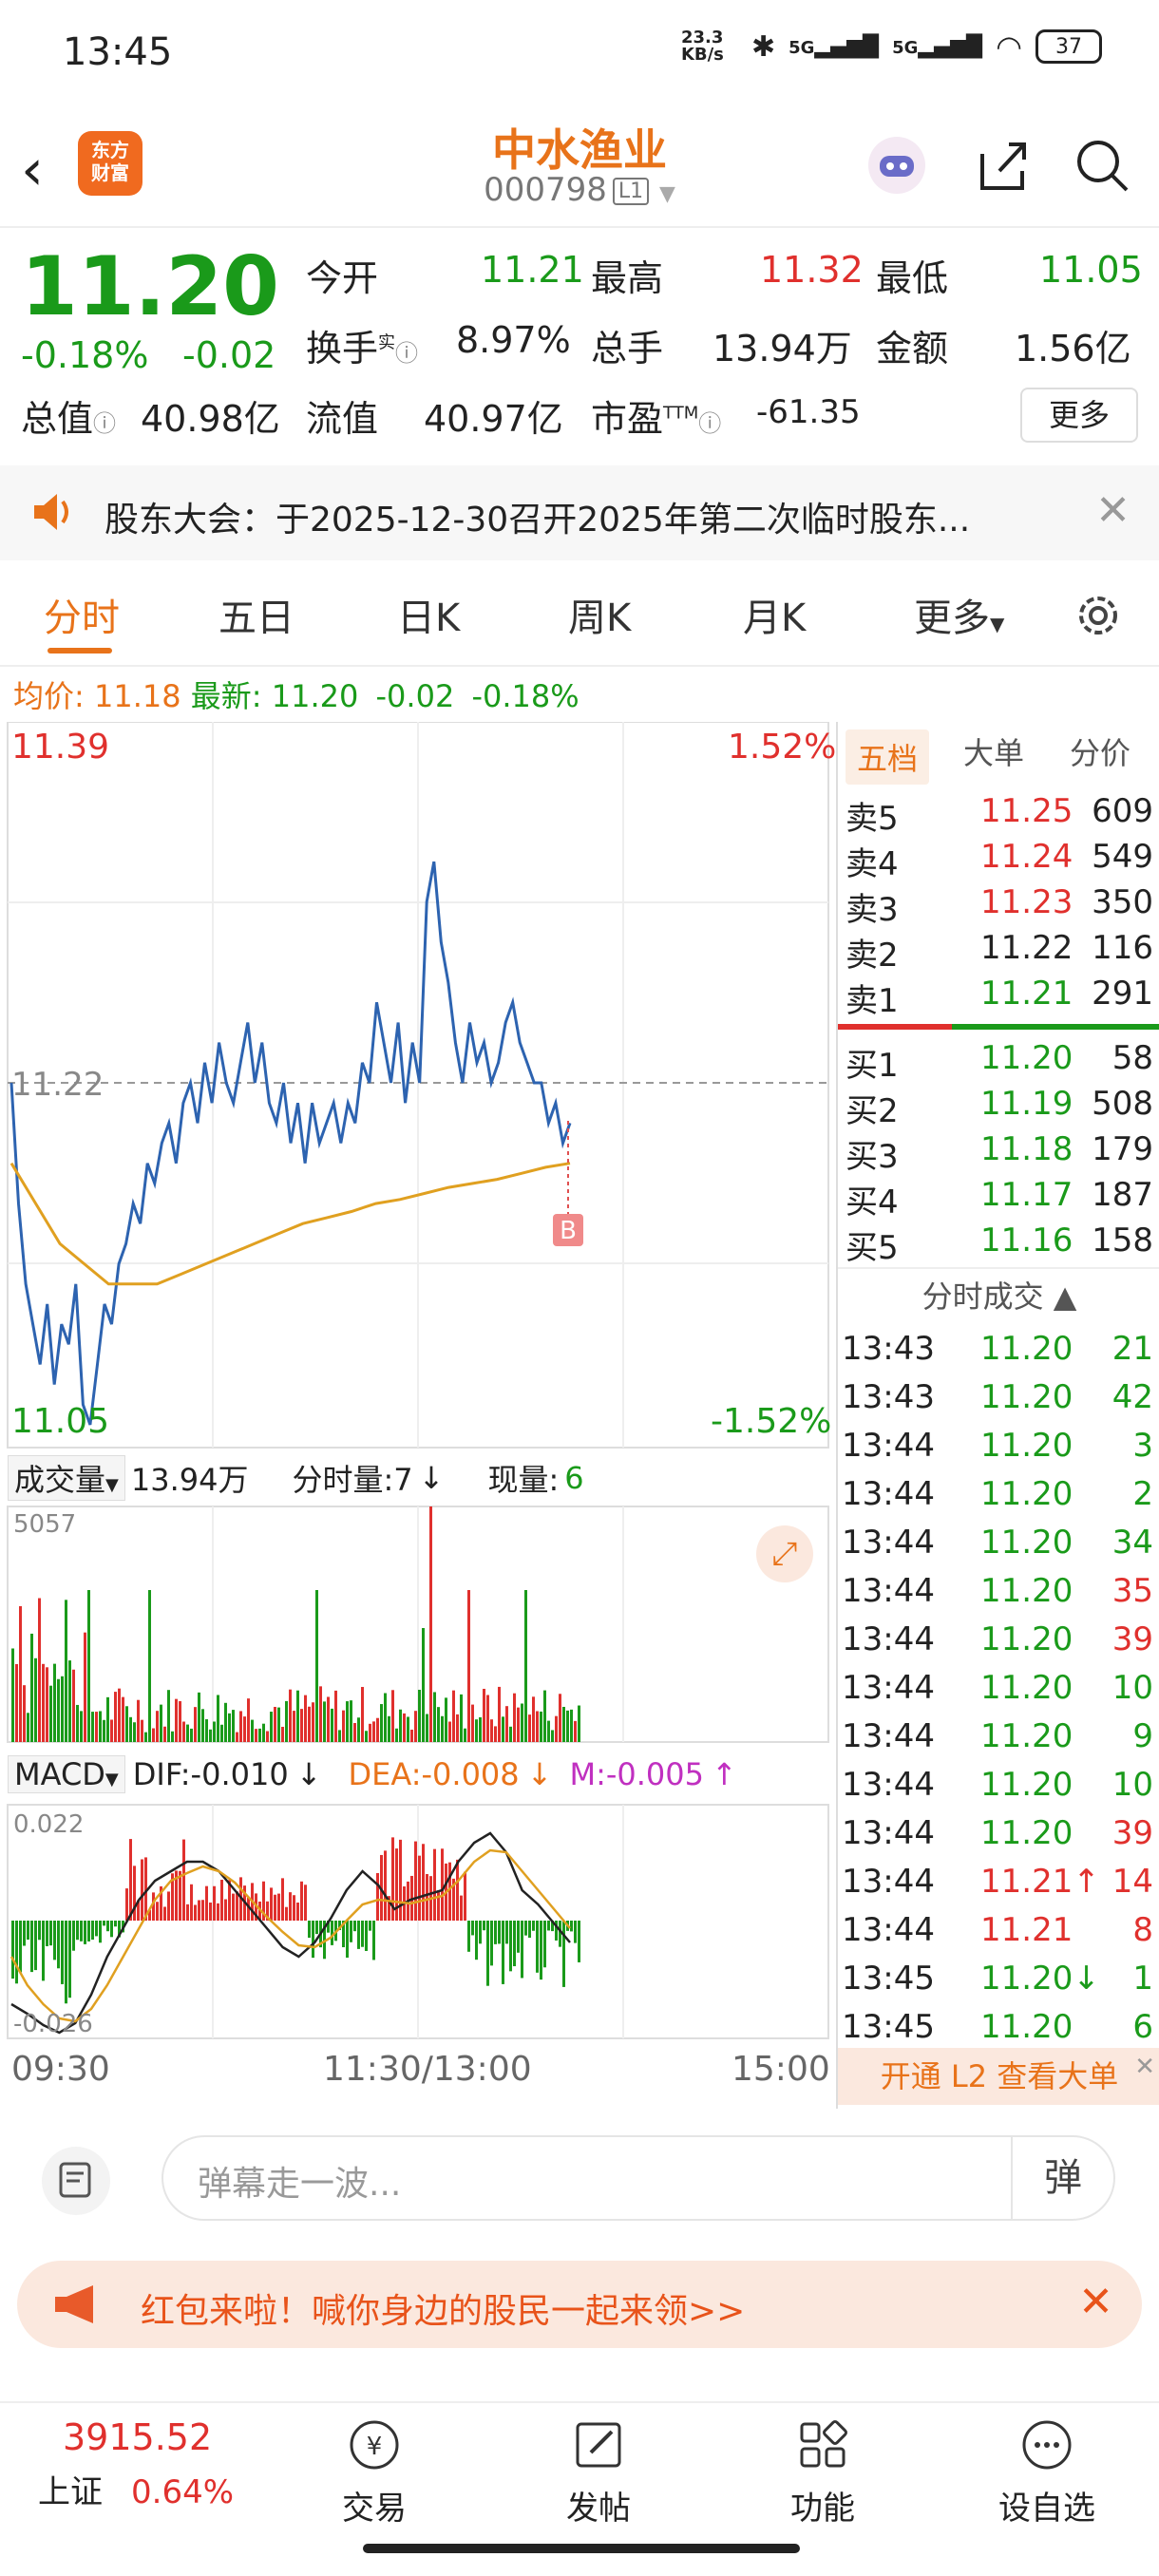  Describe the element at coordinates (998, 1062) in the screenshot. I see `buy-level-row: 买1 11.20 58` at that location.